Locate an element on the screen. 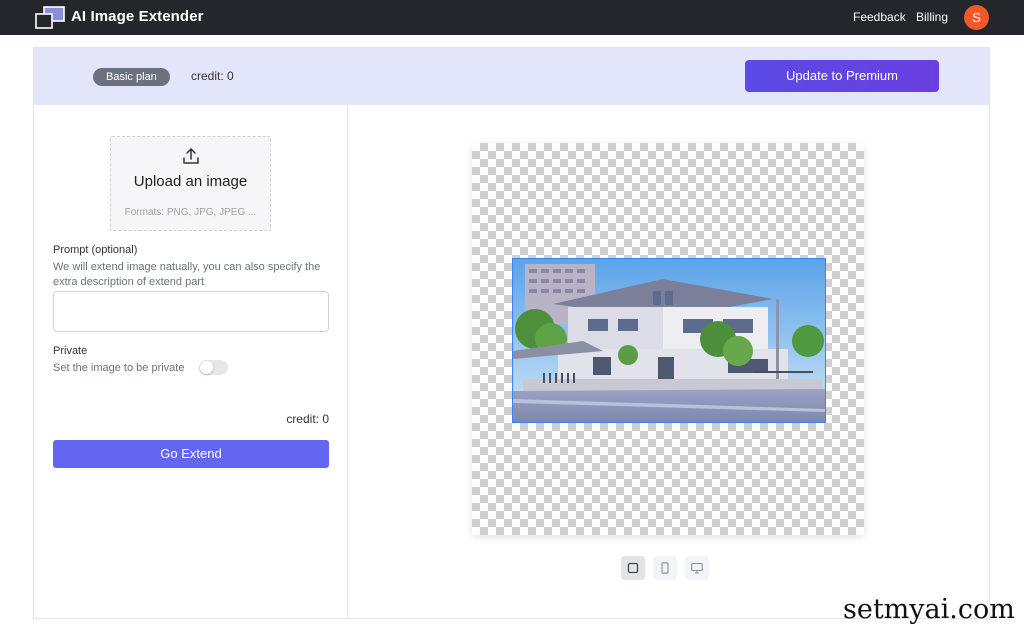 This screenshot has width=1024, height=630. user-avatar: S is located at coordinates (976, 17).